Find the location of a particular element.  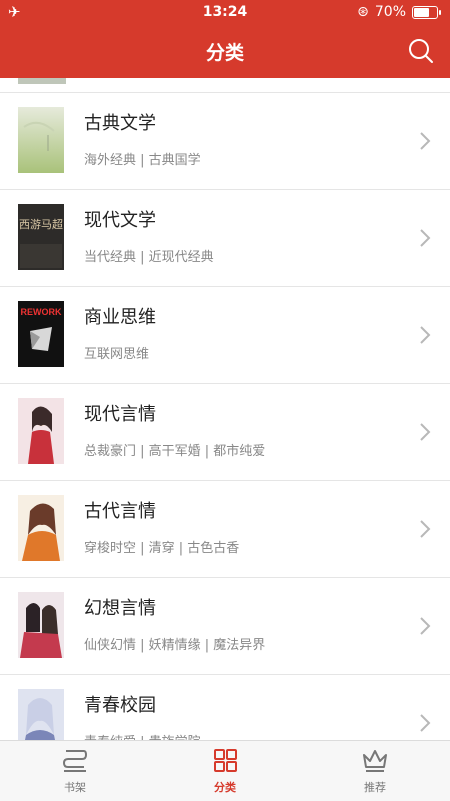

tab-bookshelf: 书架 is located at coordinates (75, 773).